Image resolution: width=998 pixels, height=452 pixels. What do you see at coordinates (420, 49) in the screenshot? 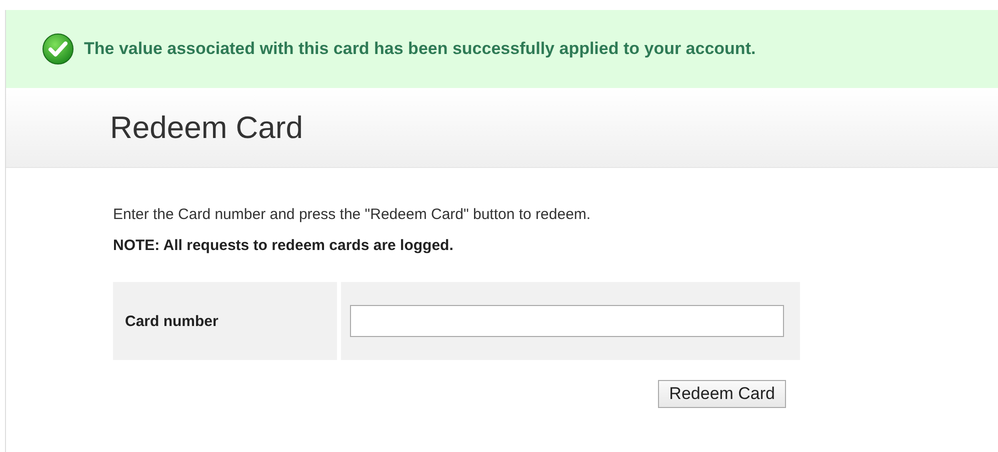
I see `success-message: The value associated with this card has been successfully applied to your account.` at bounding box center [420, 49].